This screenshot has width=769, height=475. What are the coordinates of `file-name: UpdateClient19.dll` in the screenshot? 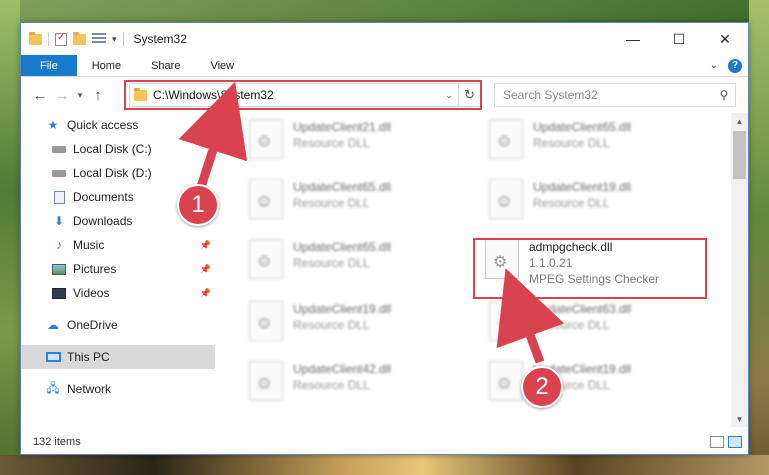 It's located at (342, 309).